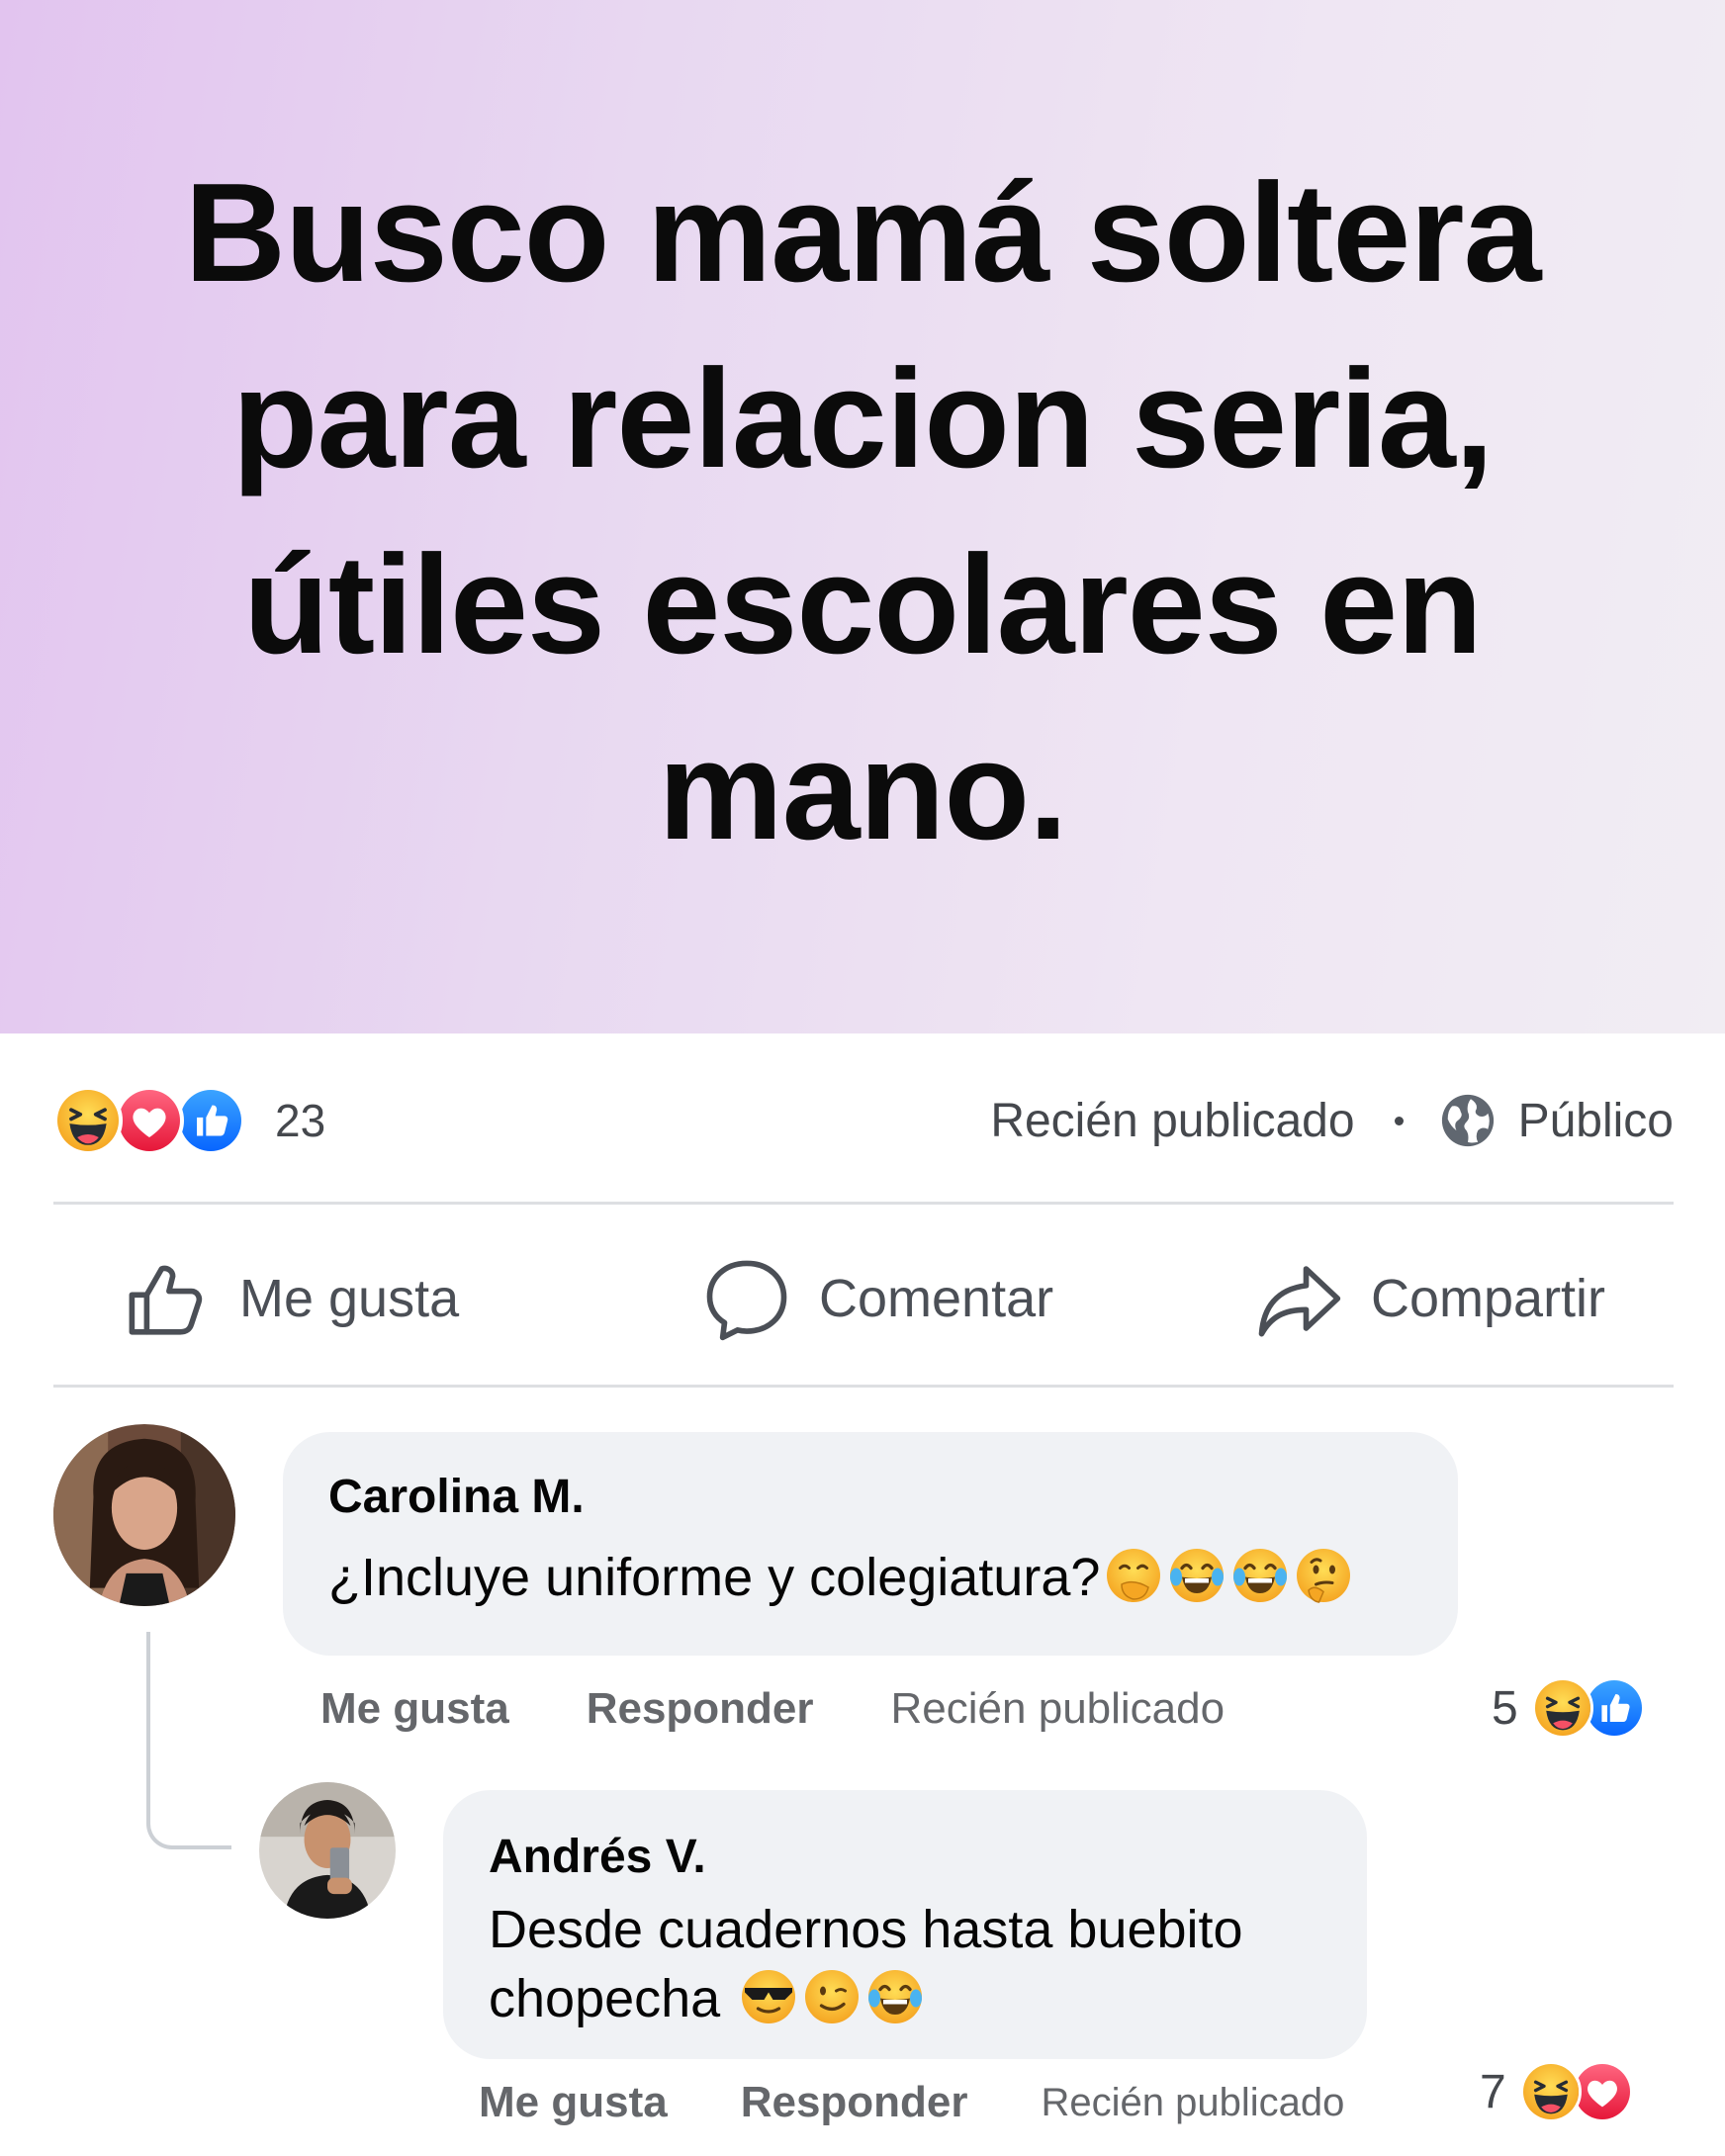 The width and height of the screenshot is (1725, 2156). I want to click on comment-author: Carolina M., so click(456, 1497).